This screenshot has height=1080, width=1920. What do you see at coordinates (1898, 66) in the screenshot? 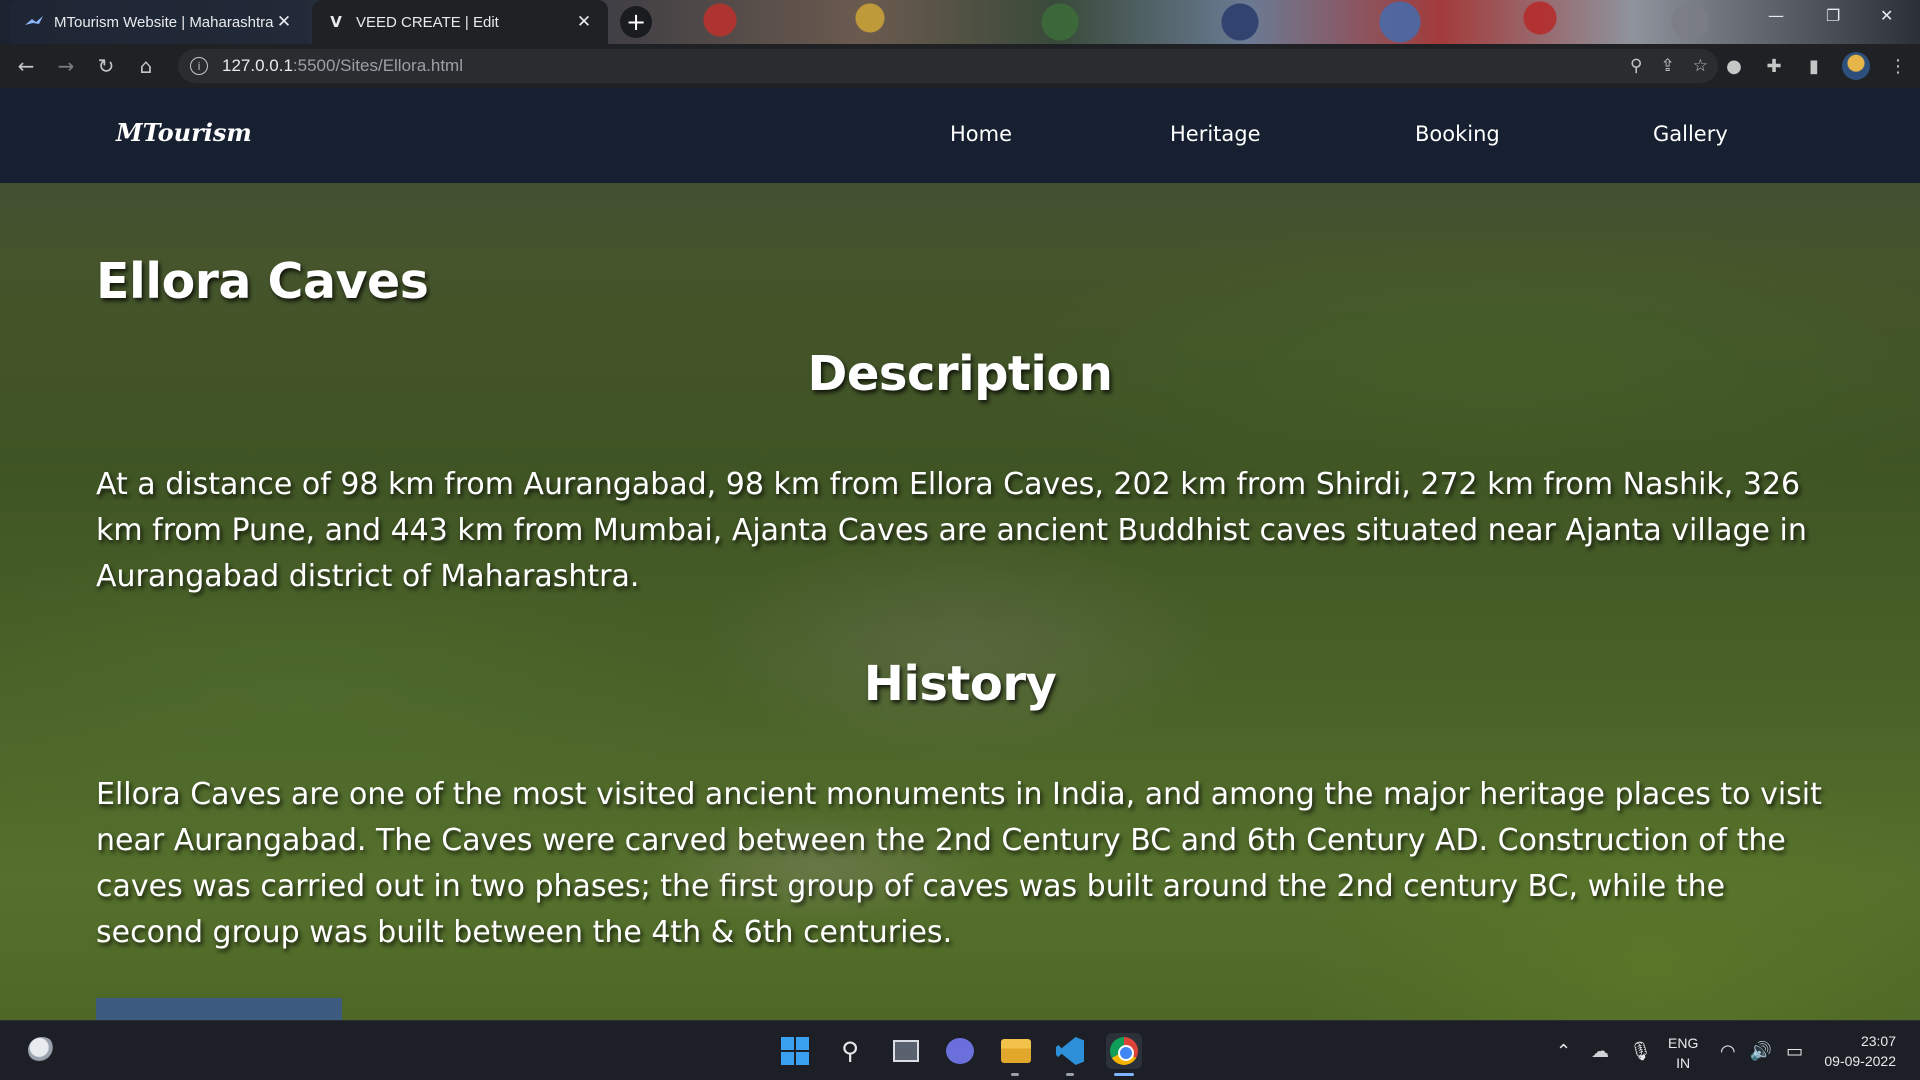
I see `menu-kebab-icon: ⋮` at bounding box center [1898, 66].